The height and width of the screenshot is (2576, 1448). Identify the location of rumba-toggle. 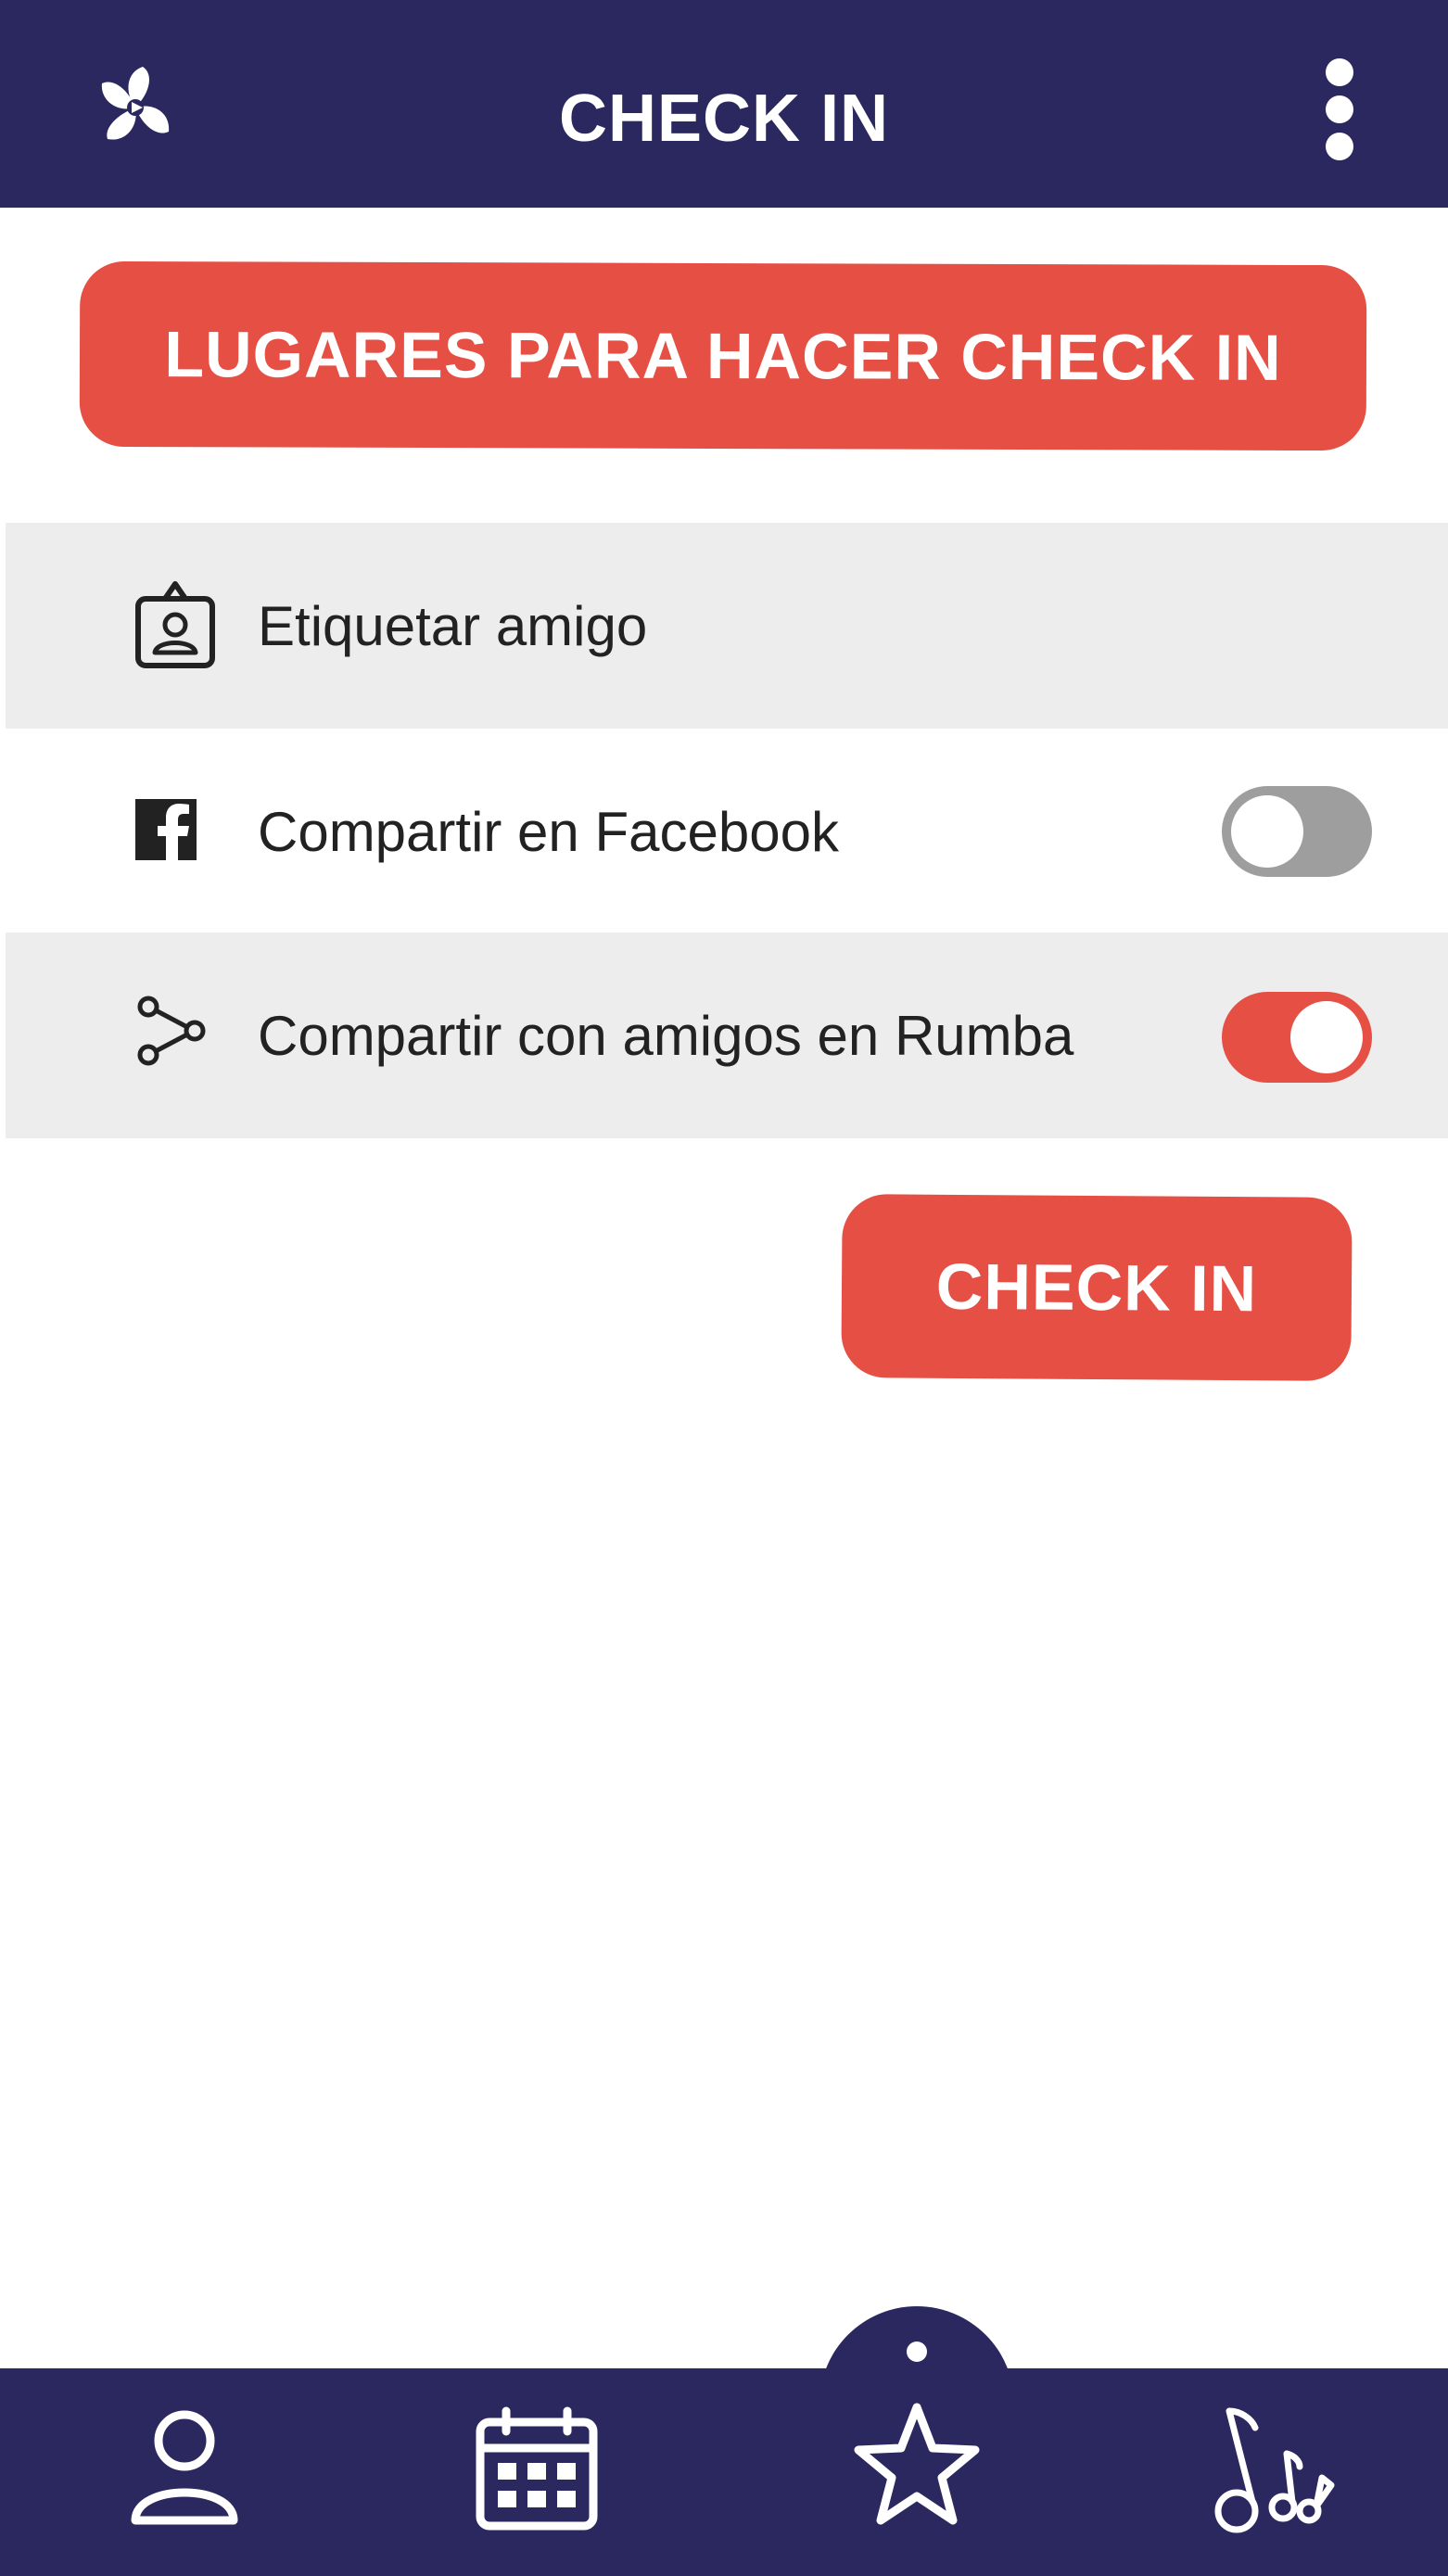
(1297, 1037).